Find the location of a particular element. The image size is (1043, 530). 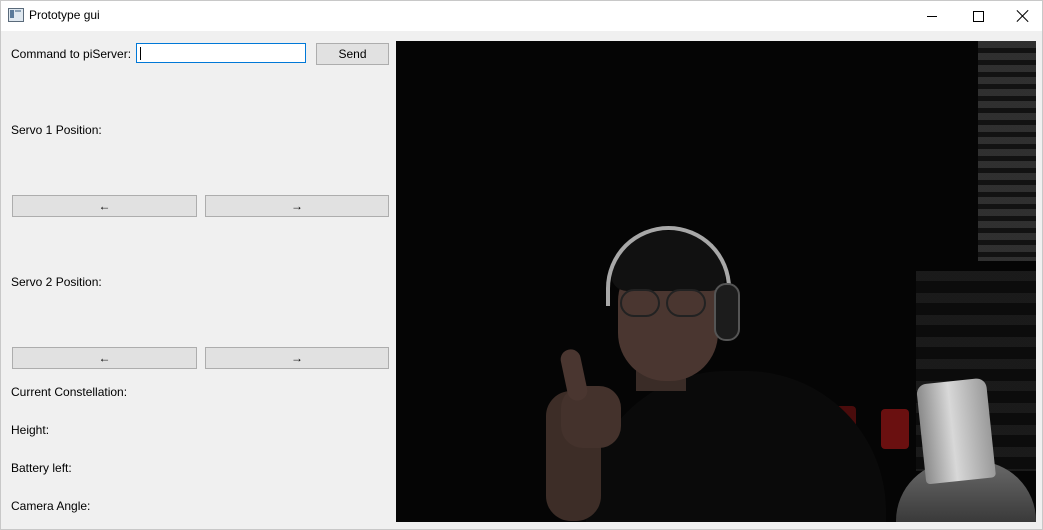

command-input is located at coordinates (221, 53).